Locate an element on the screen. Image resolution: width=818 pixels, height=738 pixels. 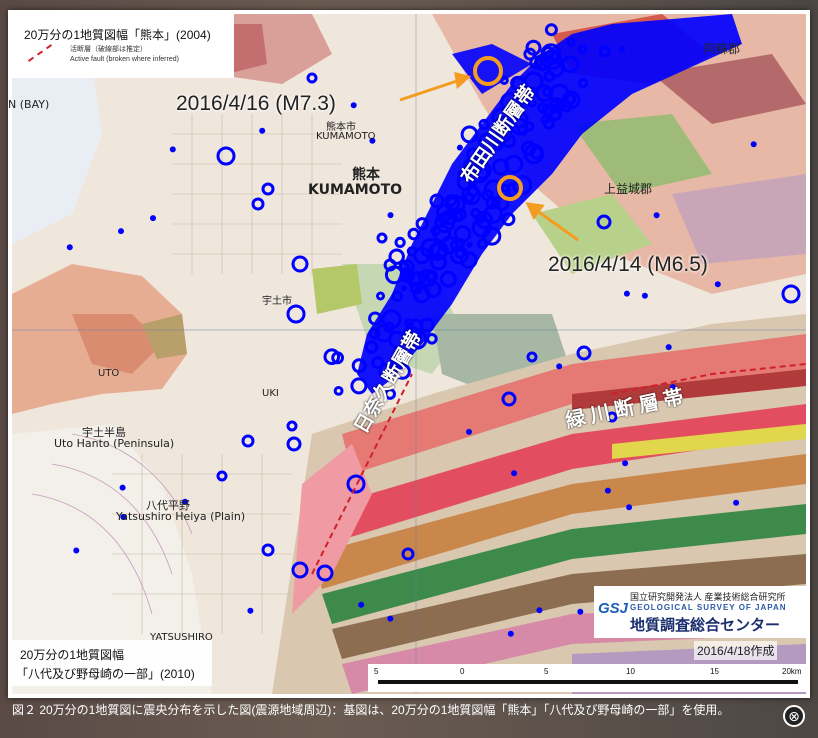
place-uto-en: UTO is located at coordinates (109, 373).